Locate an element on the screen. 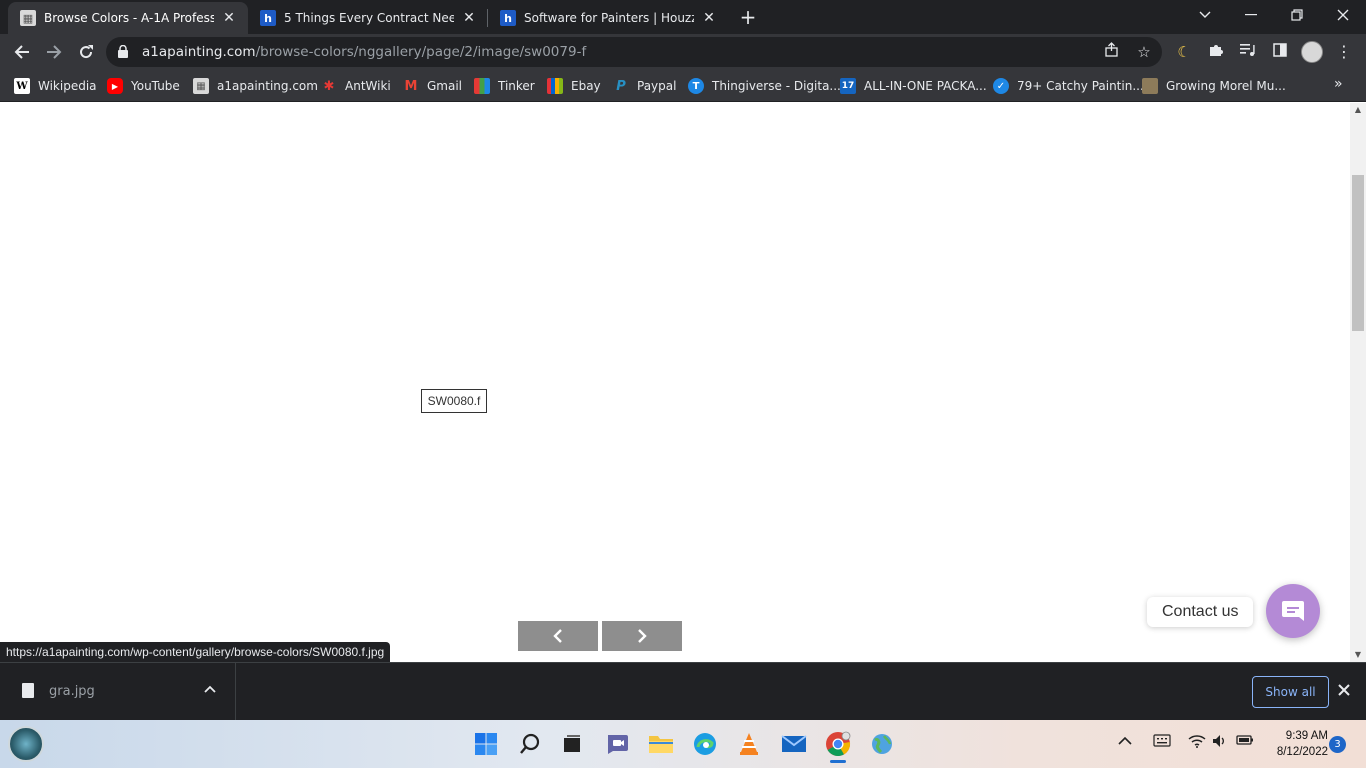  chevron-right-icon is located at coordinates (642, 636).